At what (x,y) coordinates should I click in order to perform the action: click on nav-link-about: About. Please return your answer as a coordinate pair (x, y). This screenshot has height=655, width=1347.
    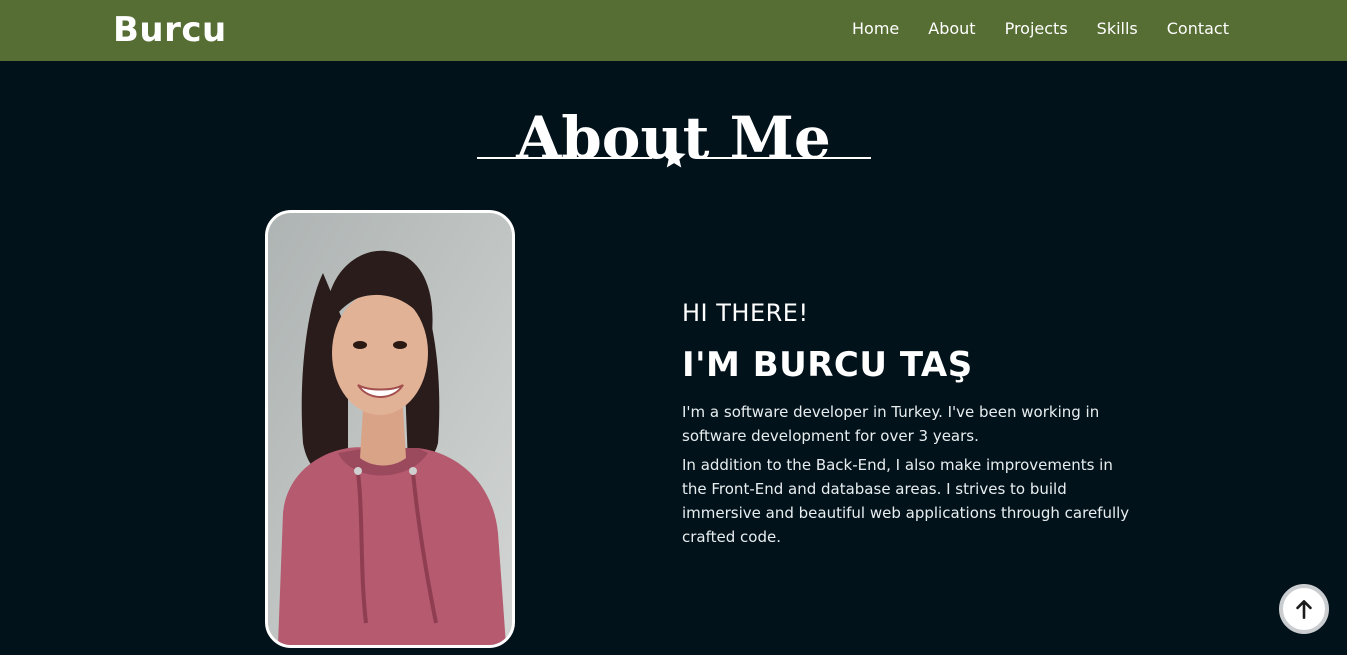
    Looking at the image, I should click on (951, 29).